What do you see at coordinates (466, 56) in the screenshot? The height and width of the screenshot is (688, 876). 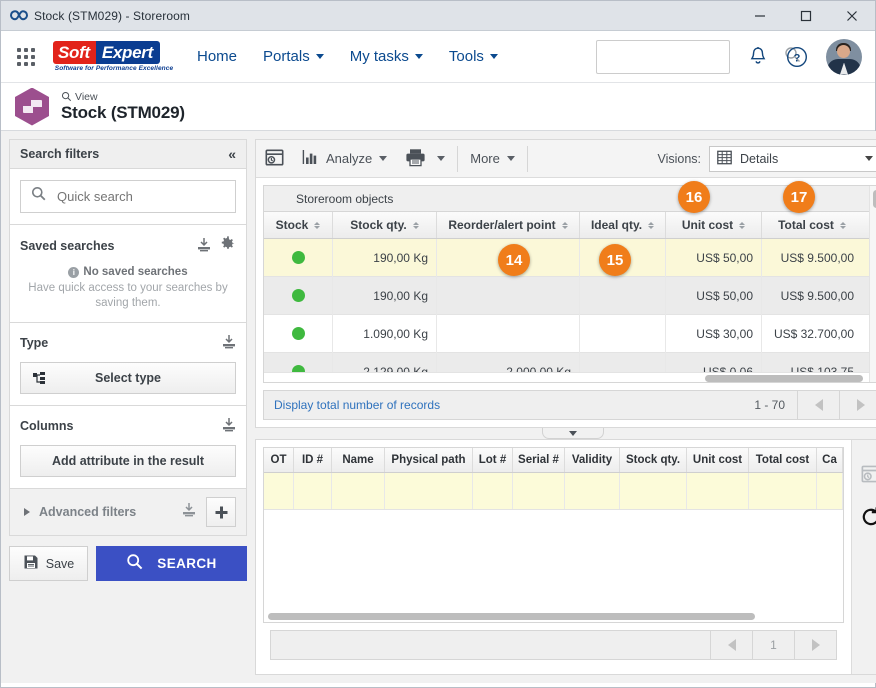 I see `nav-label-tools: Tools` at bounding box center [466, 56].